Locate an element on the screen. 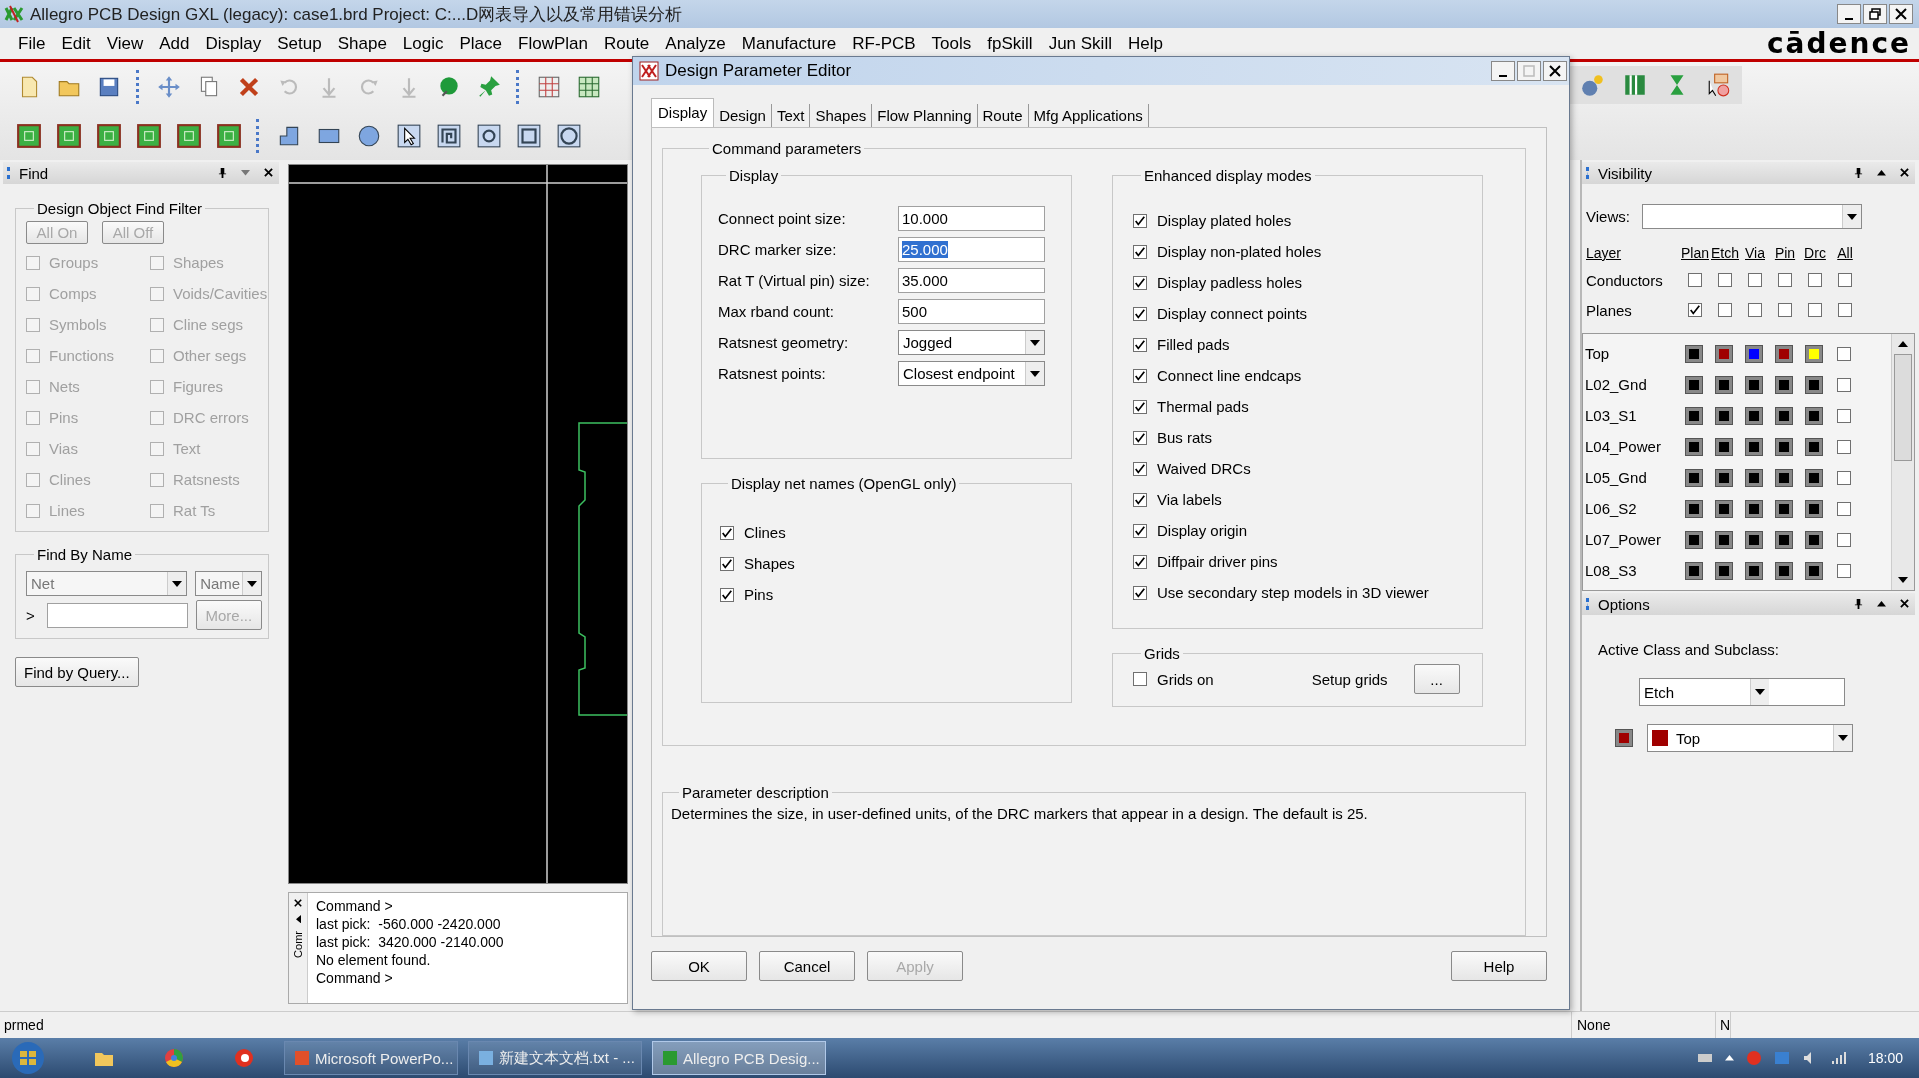  menu-item: Manufacture is located at coordinates (789, 43).